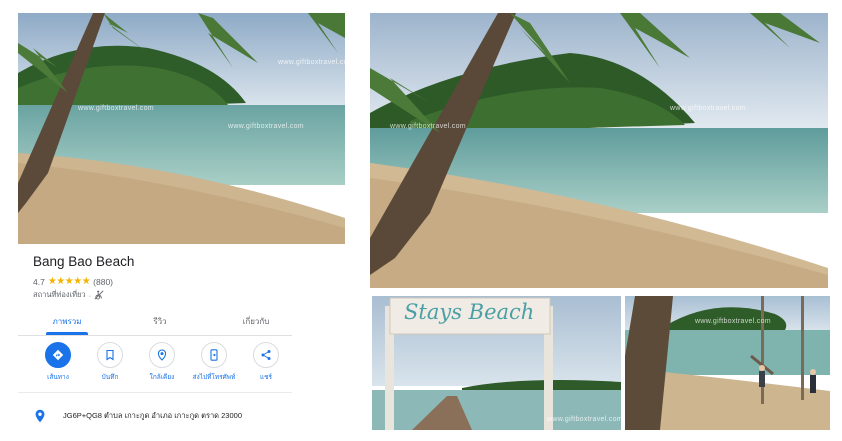 The width and height of the screenshot is (842, 441). Describe the element at coordinates (39, 281) in the screenshot. I see `rating-value: 4.7` at that location.